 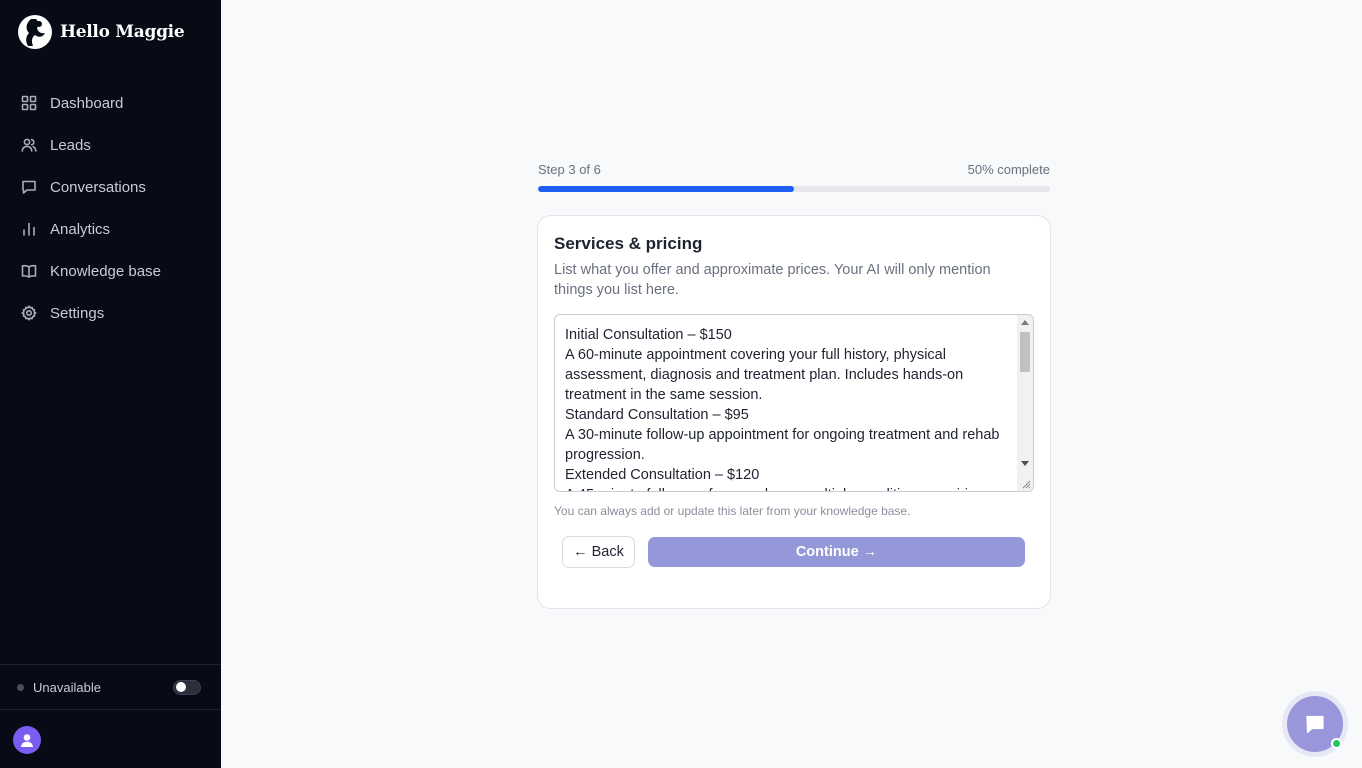 What do you see at coordinates (109, 687) in the screenshot?
I see `availability-row: Unavailable` at bounding box center [109, 687].